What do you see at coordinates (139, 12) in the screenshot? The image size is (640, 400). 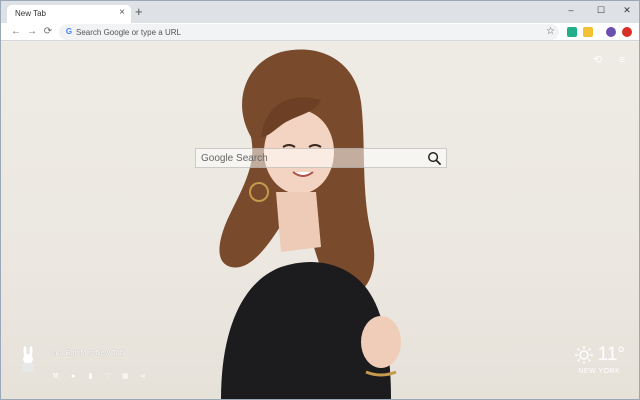 I see `new-tab-button: +` at bounding box center [139, 12].